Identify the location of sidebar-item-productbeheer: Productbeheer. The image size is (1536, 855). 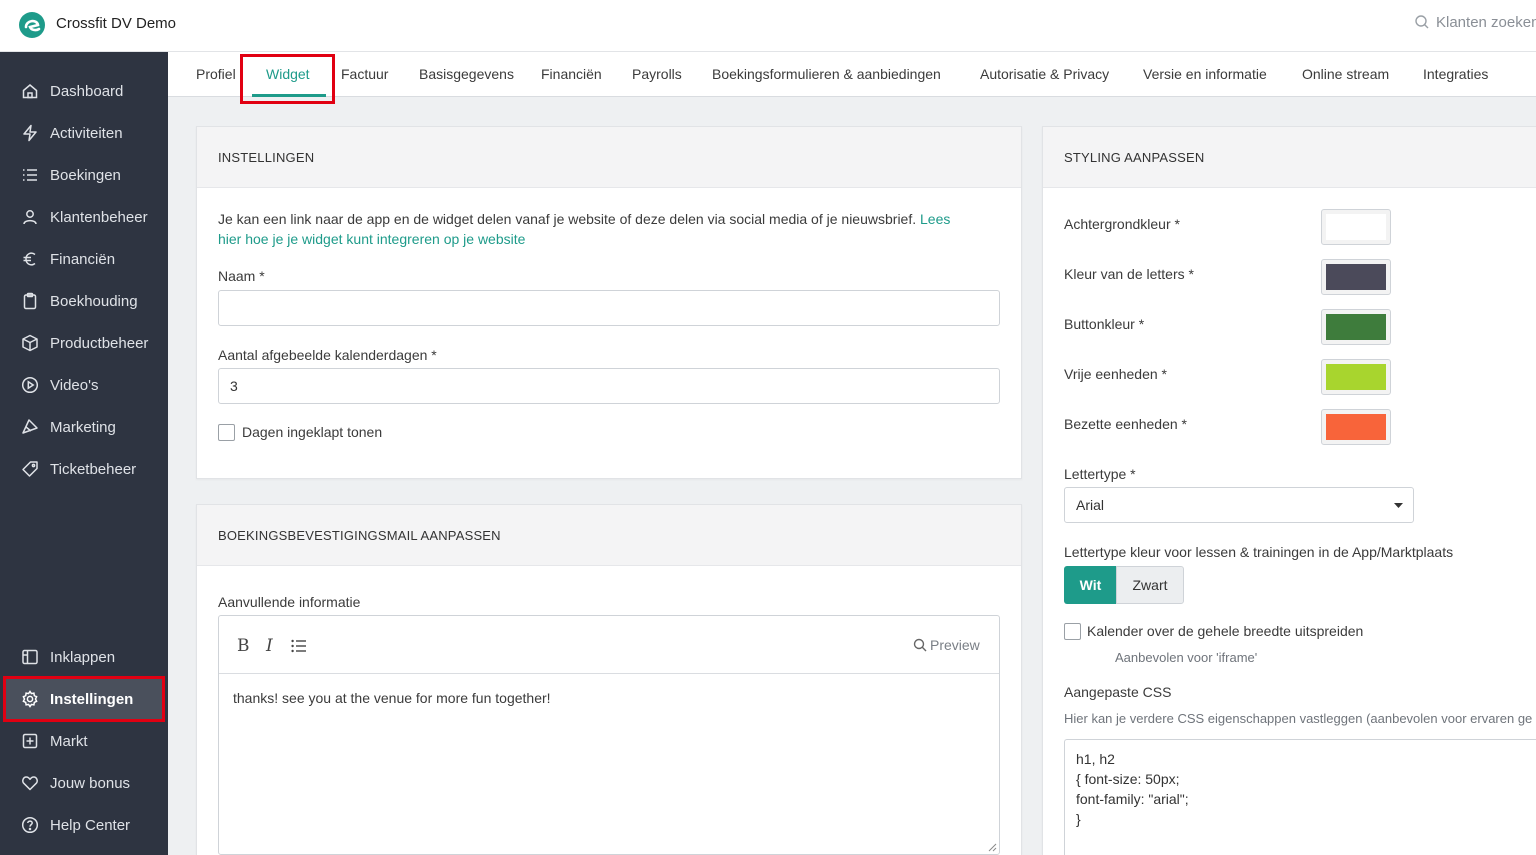
(84, 343).